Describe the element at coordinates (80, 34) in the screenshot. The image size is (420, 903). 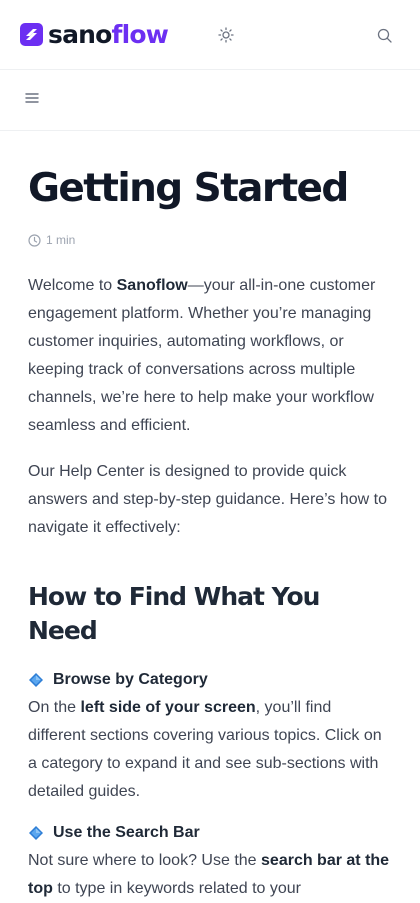
I see `logo-wordmark-part1: sano` at that location.